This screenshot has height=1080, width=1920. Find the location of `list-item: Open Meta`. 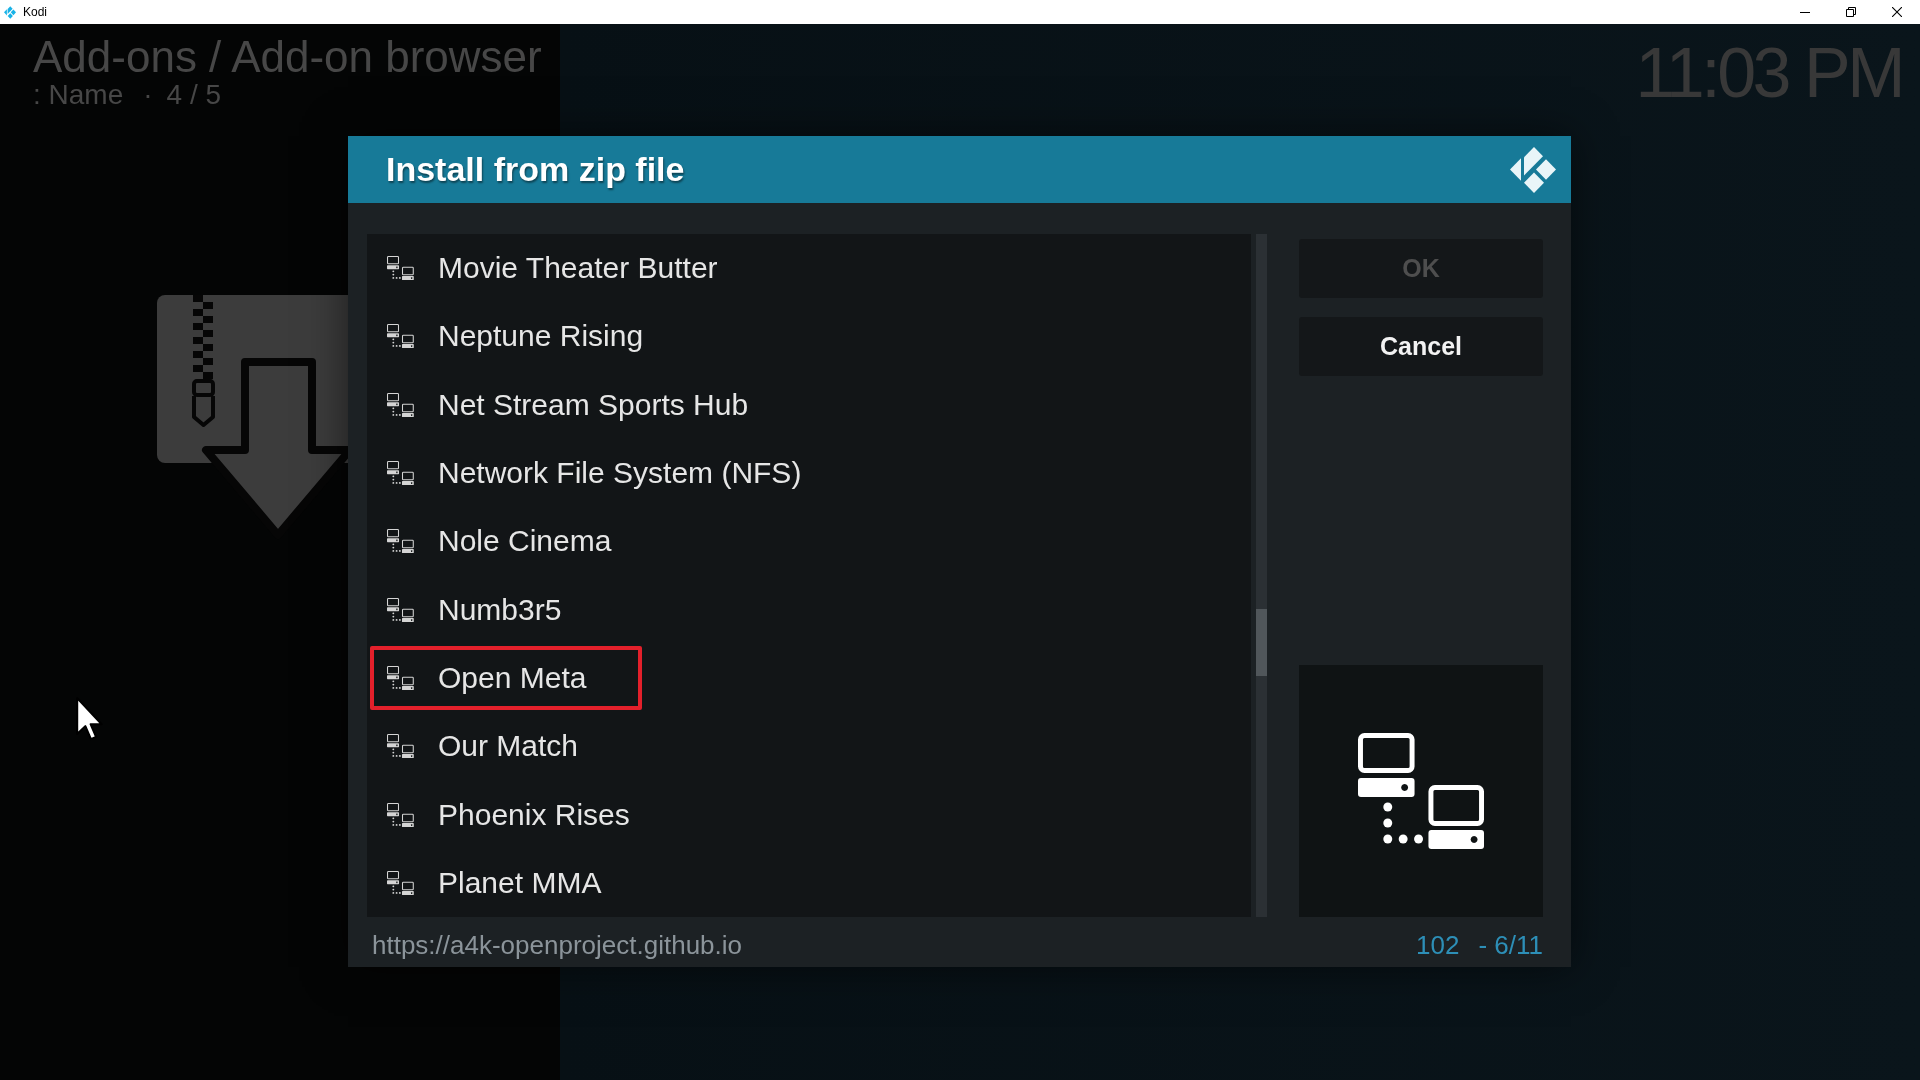

list-item: Open Meta is located at coordinates (809, 678).